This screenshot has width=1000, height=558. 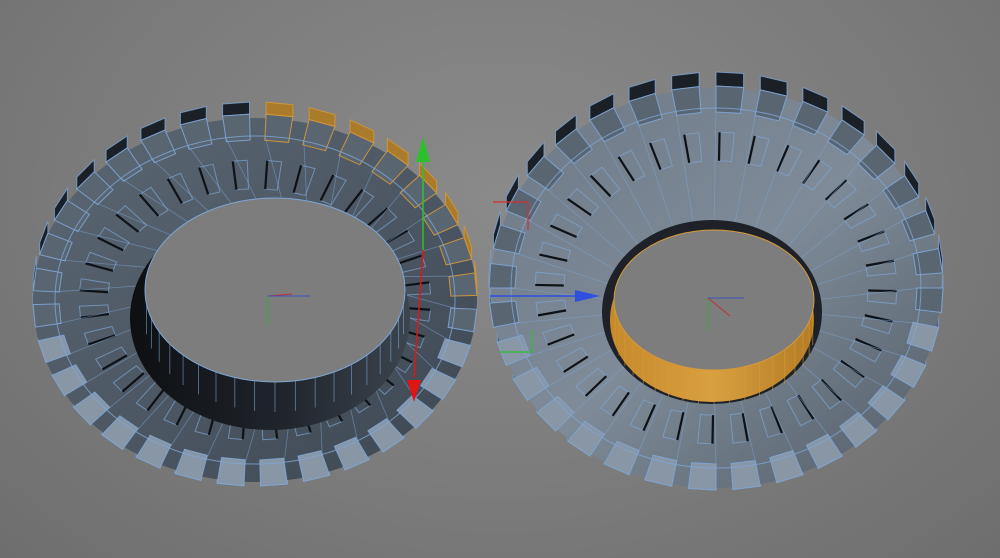 I want to click on gear-right-hole, so click(x=712, y=312).